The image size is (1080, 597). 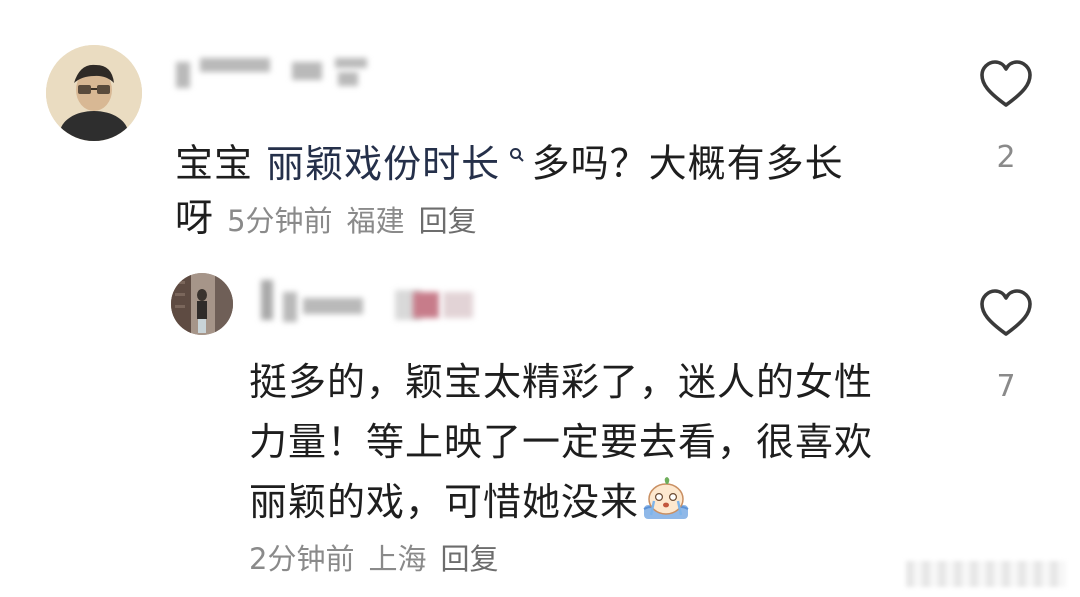 What do you see at coordinates (383, 163) in the screenshot?
I see `comment-1-mention-label: 丽颖戏份时长` at bounding box center [383, 163].